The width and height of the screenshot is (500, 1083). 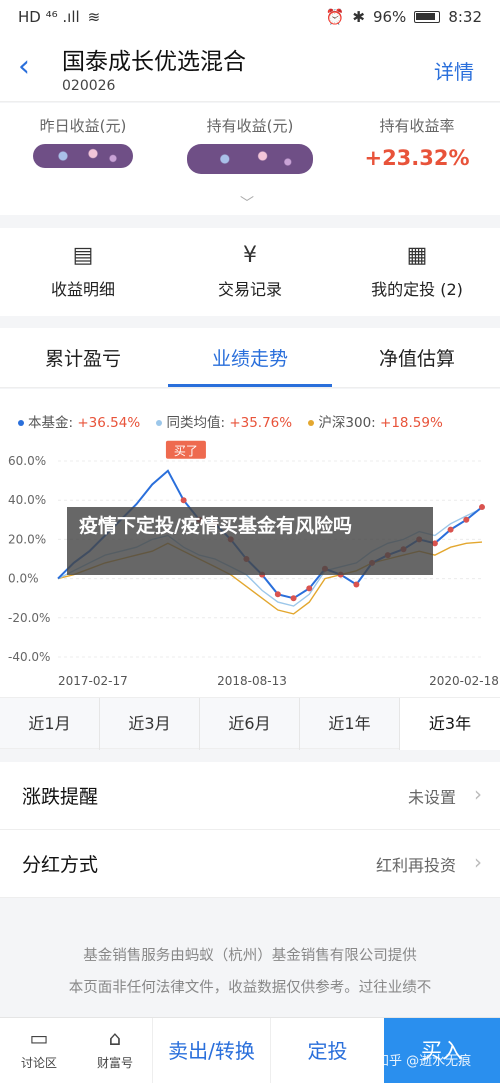 What do you see at coordinates (250, 68) in the screenshot?
I see `header: ‹ 国泰成长优选混合 020026 详情` at bounding box center [250, 68].